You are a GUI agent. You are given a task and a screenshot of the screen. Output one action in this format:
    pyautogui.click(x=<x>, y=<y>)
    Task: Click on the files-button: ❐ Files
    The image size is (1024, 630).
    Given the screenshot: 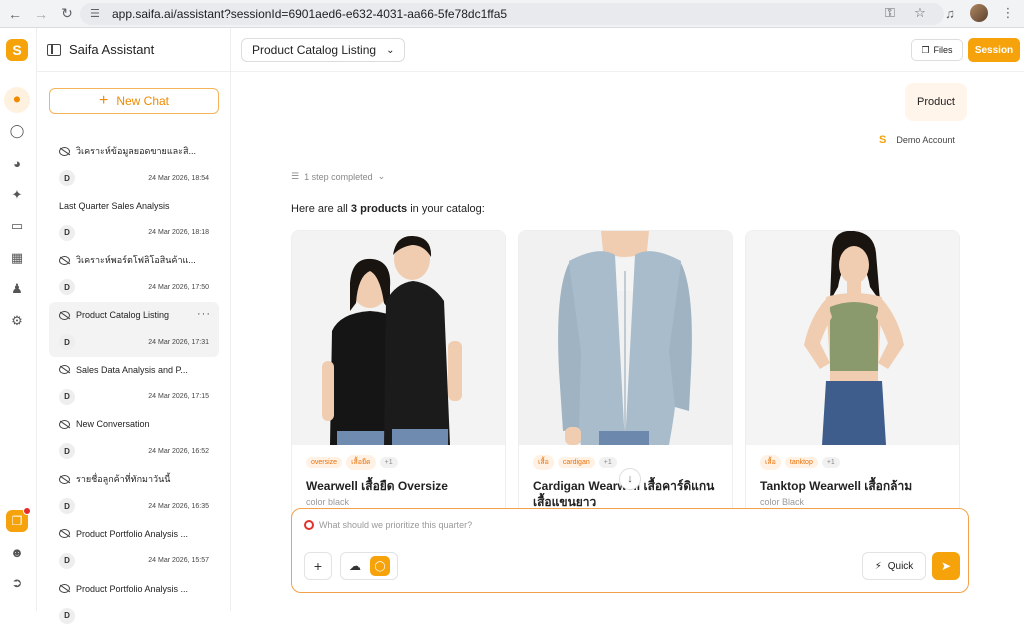 What is the action you would take?
    pyautogui.click(x=937, y=50)
    